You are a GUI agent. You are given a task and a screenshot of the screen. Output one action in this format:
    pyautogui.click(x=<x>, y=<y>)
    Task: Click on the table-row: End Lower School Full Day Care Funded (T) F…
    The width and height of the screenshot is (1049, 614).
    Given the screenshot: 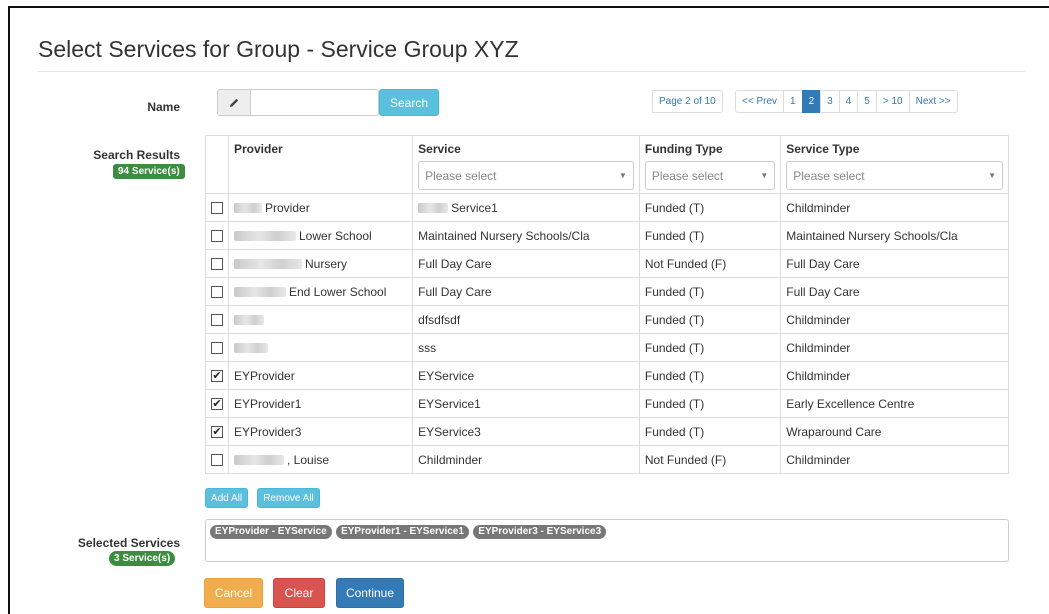 What is the action you would take?
    pyautogui.click(x=607, y=291)
    